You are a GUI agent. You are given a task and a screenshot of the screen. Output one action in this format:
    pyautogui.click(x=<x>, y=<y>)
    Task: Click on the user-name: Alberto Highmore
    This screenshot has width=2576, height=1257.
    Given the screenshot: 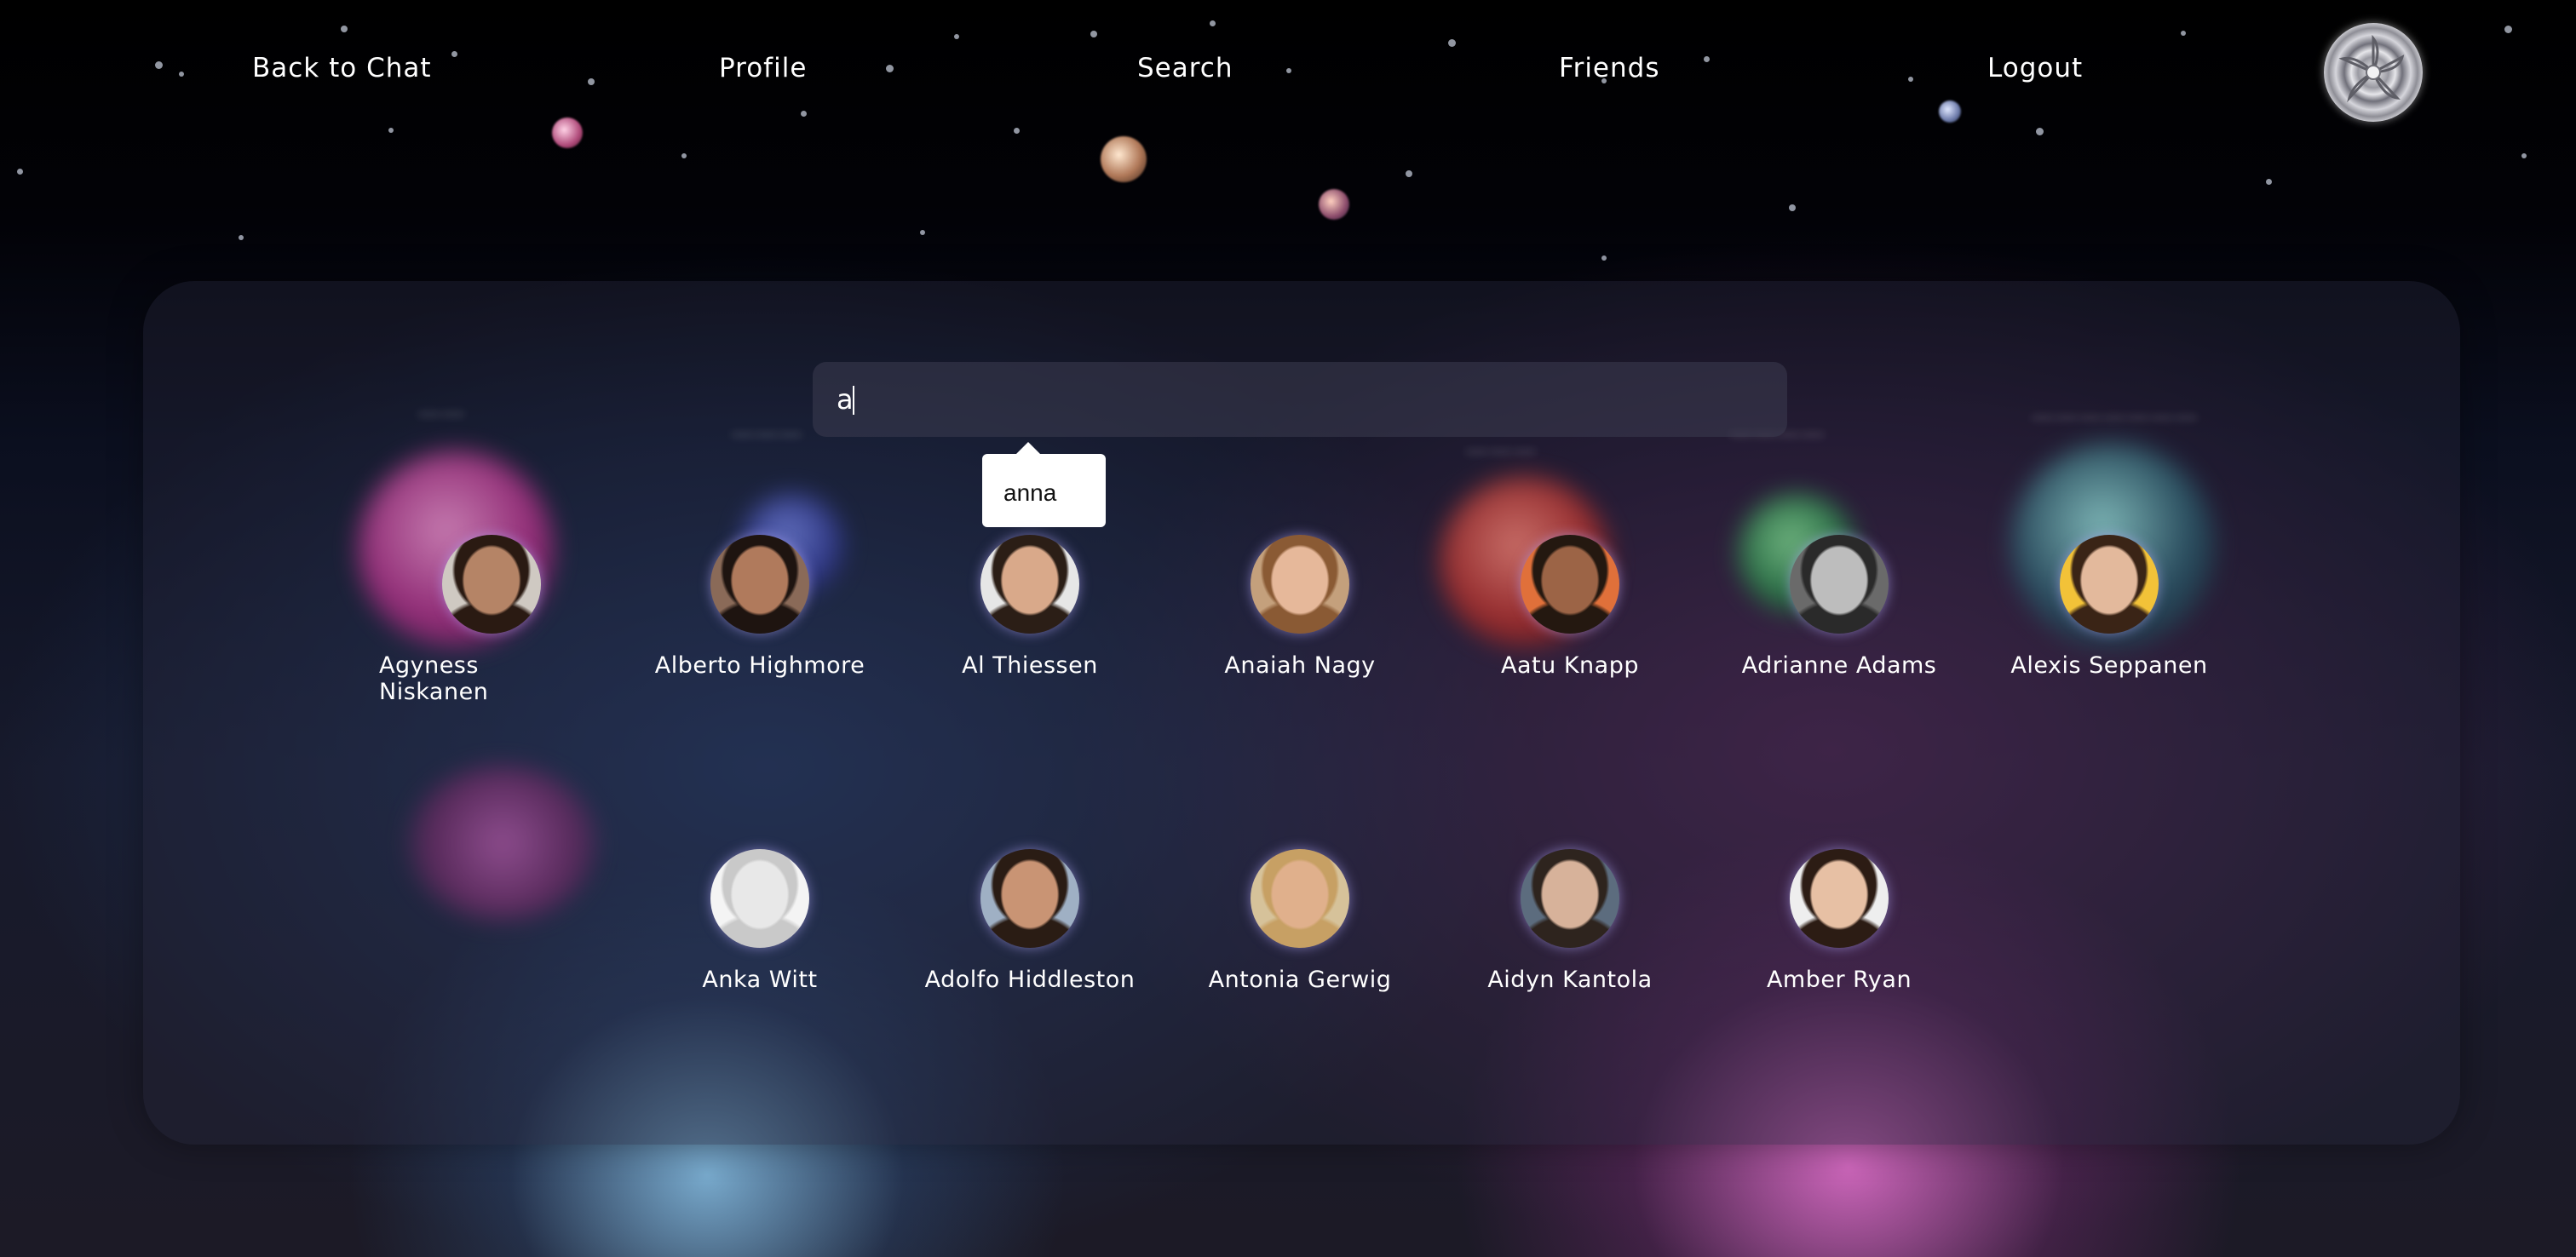 What is the action you would take?
    pyautogui.click(x=760, y=665)
    